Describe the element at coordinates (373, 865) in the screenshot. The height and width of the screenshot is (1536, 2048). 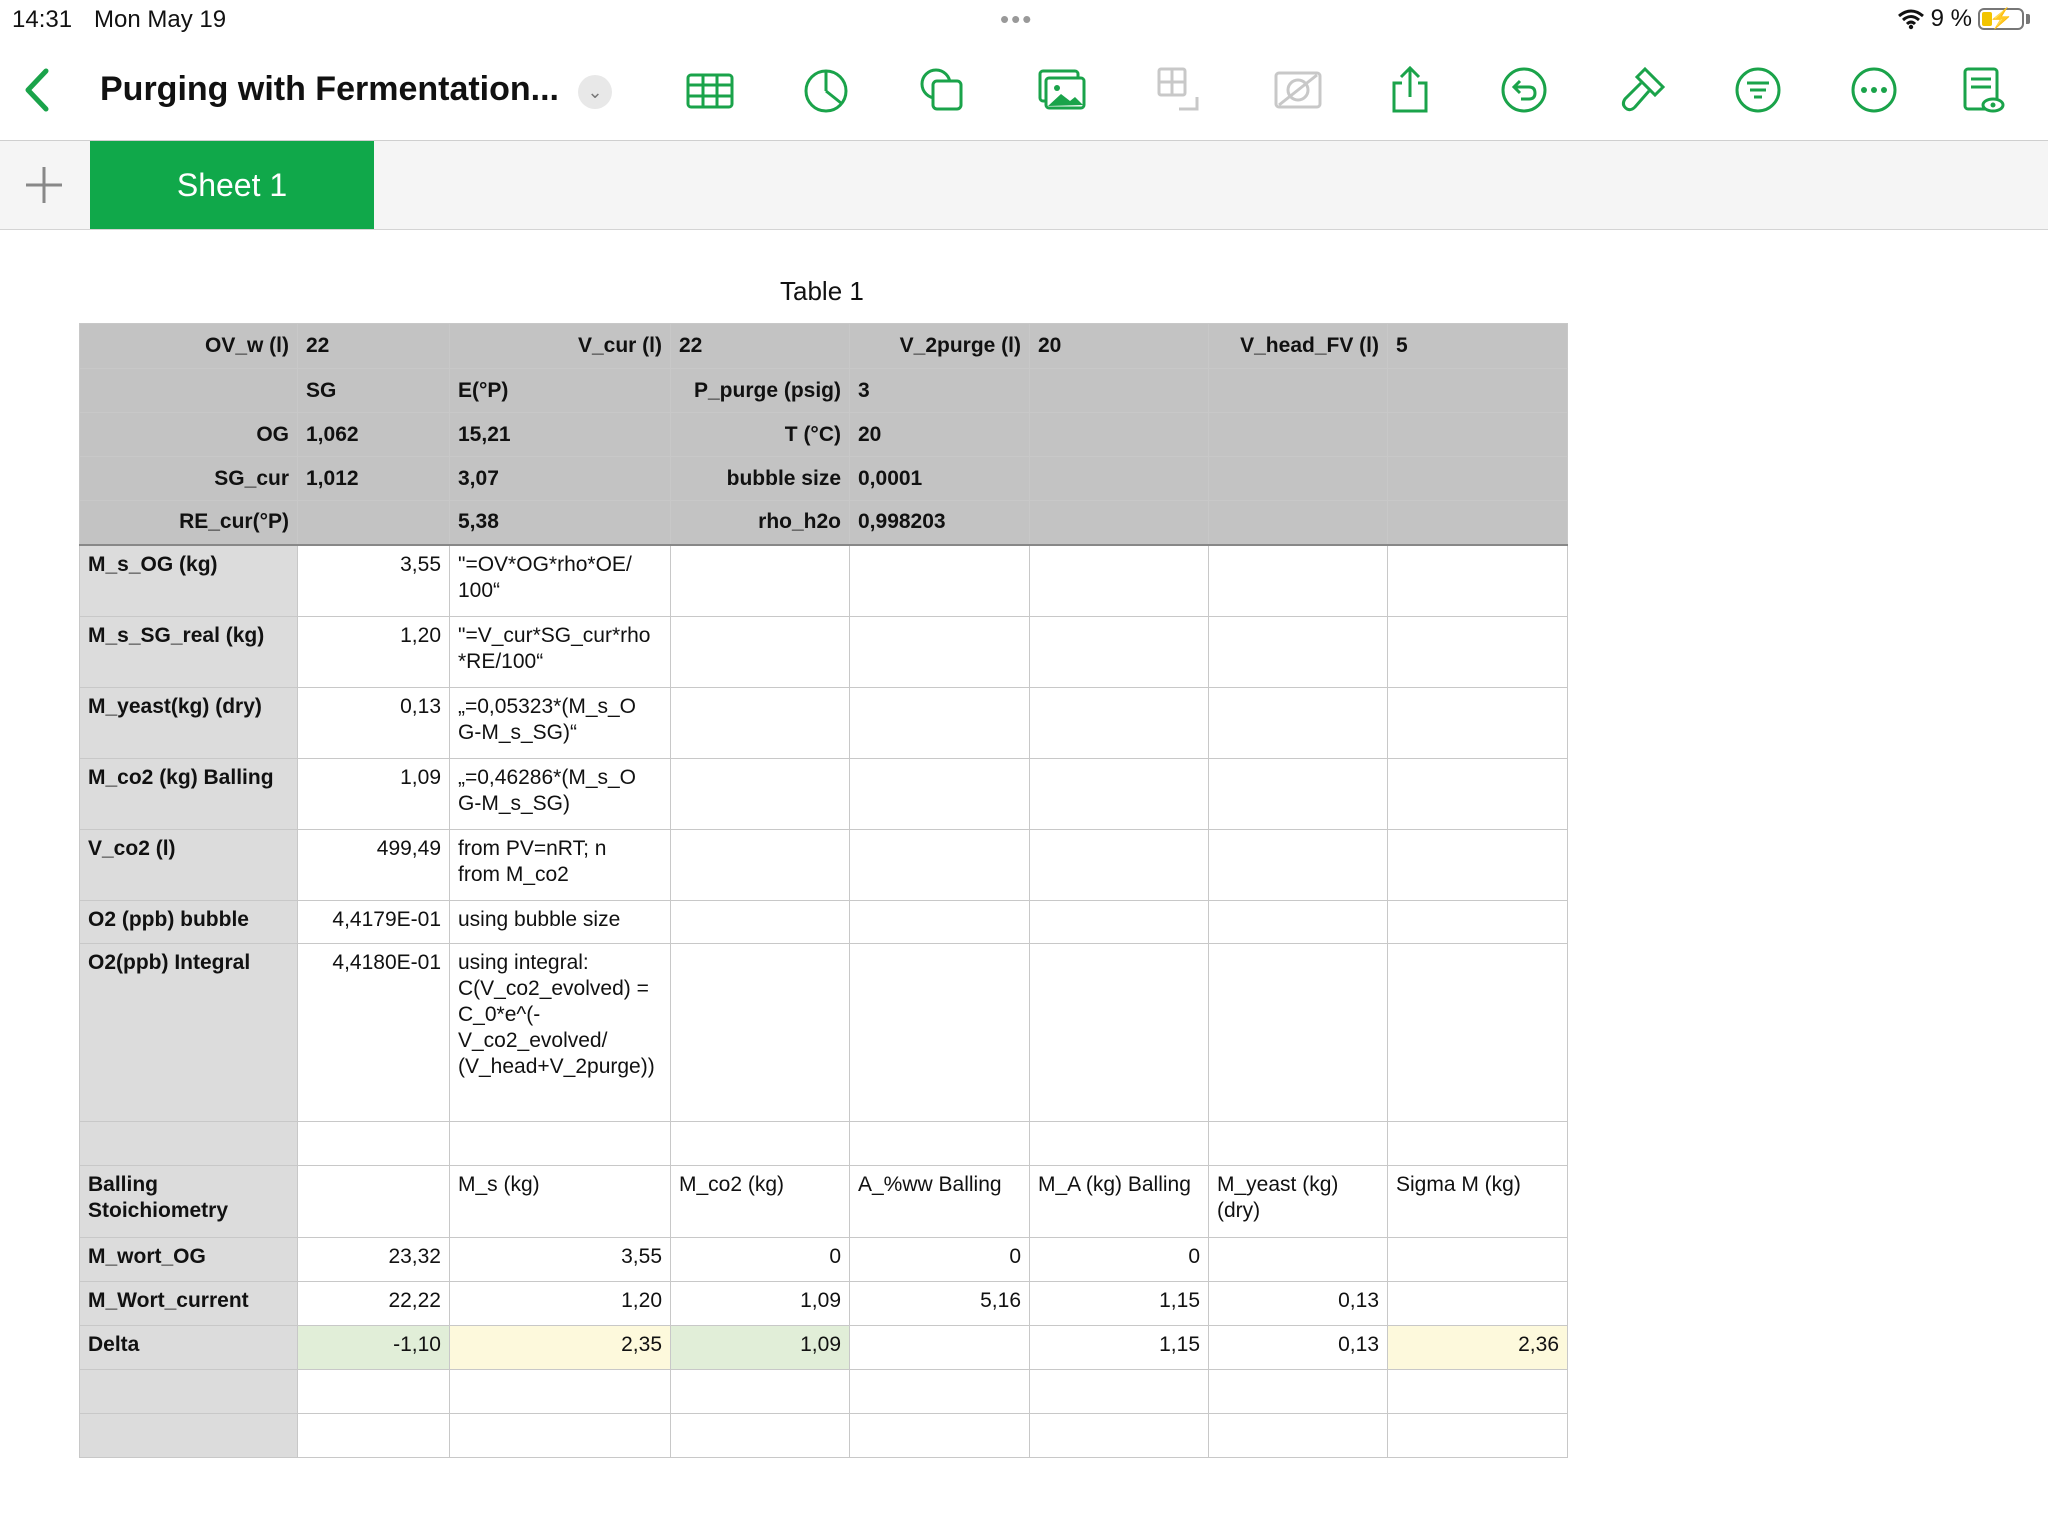
I see `table-cell: 499,49` at that location.